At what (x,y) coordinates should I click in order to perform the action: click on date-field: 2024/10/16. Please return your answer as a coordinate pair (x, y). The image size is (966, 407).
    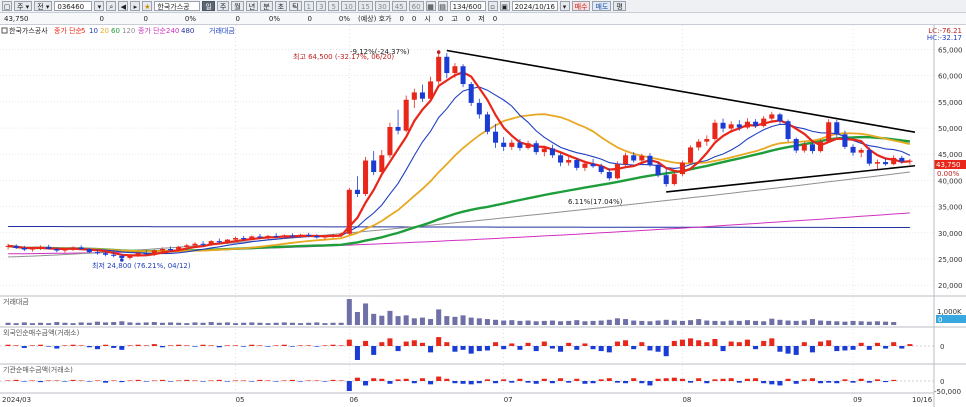
    Looking at the image, I should click on (534, 6).